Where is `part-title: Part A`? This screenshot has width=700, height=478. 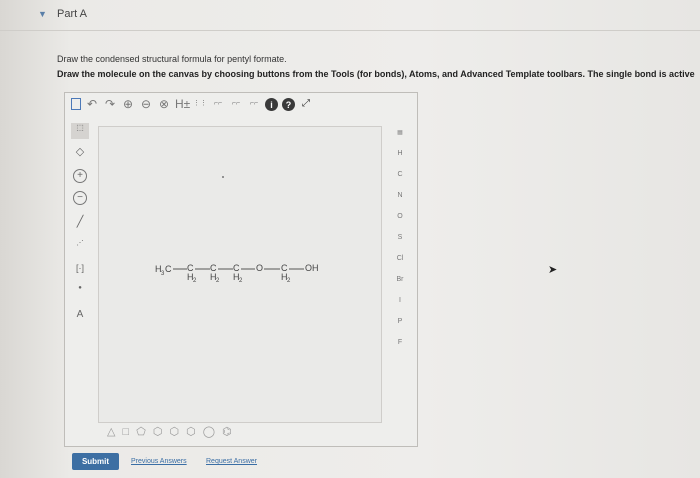 part-title: Part A is located at coordinates (72, 14).